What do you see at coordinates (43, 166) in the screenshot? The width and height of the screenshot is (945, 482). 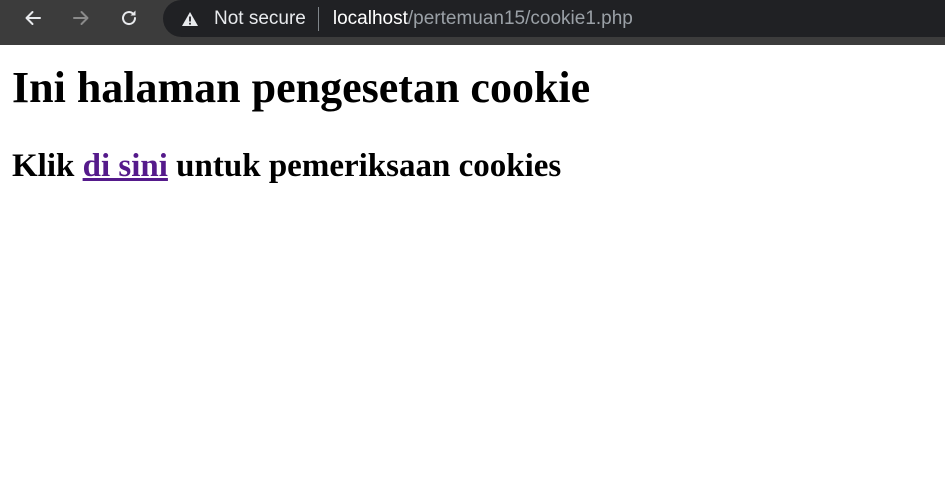 I see `instruction-prefix: Klik` at bounding box center [43, 166].